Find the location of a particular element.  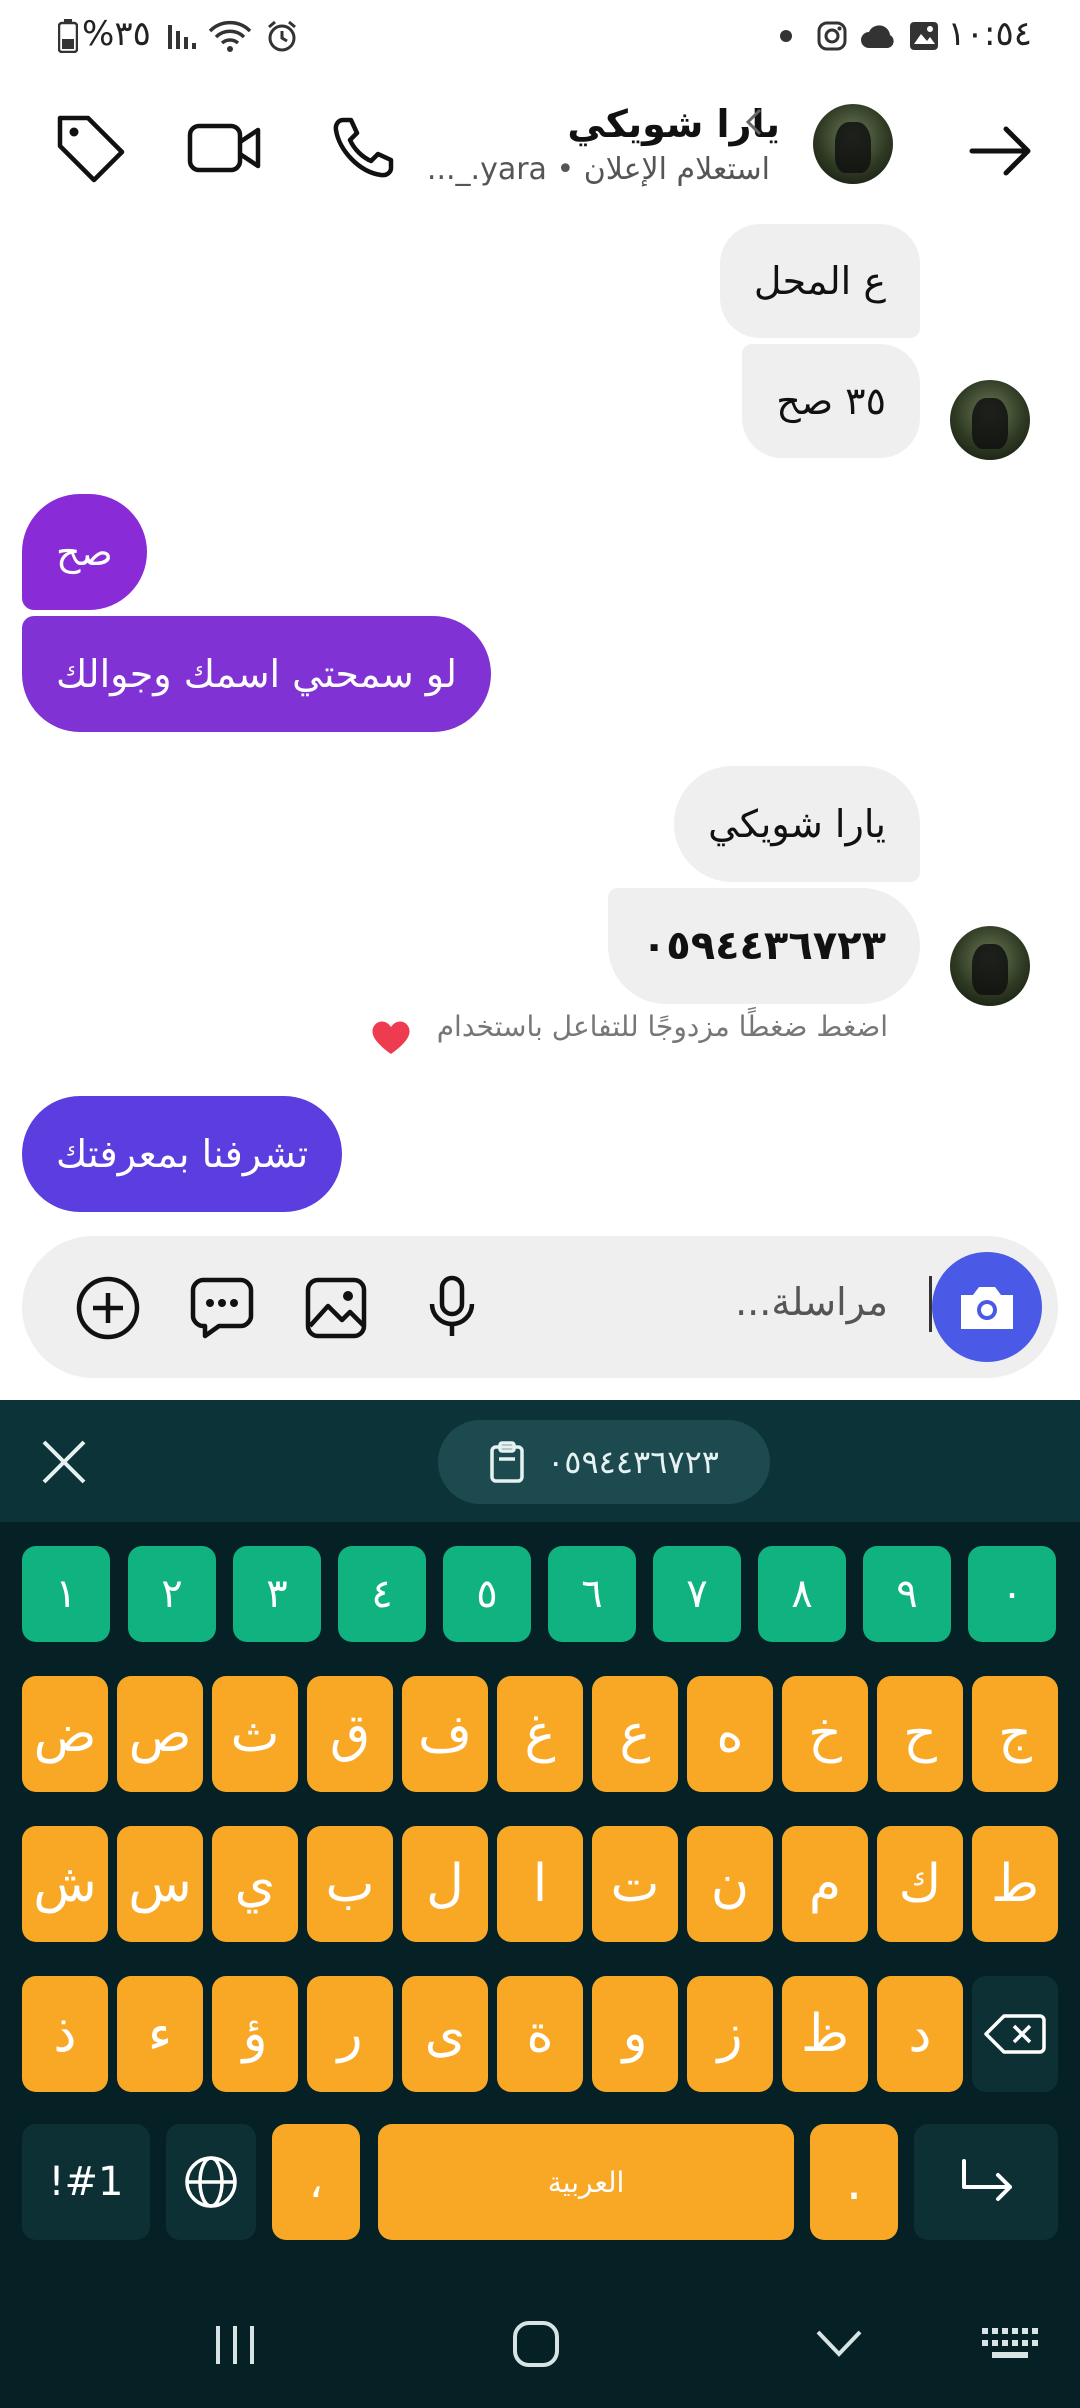

key-letter: ر is located at coordinates (350, 2034).